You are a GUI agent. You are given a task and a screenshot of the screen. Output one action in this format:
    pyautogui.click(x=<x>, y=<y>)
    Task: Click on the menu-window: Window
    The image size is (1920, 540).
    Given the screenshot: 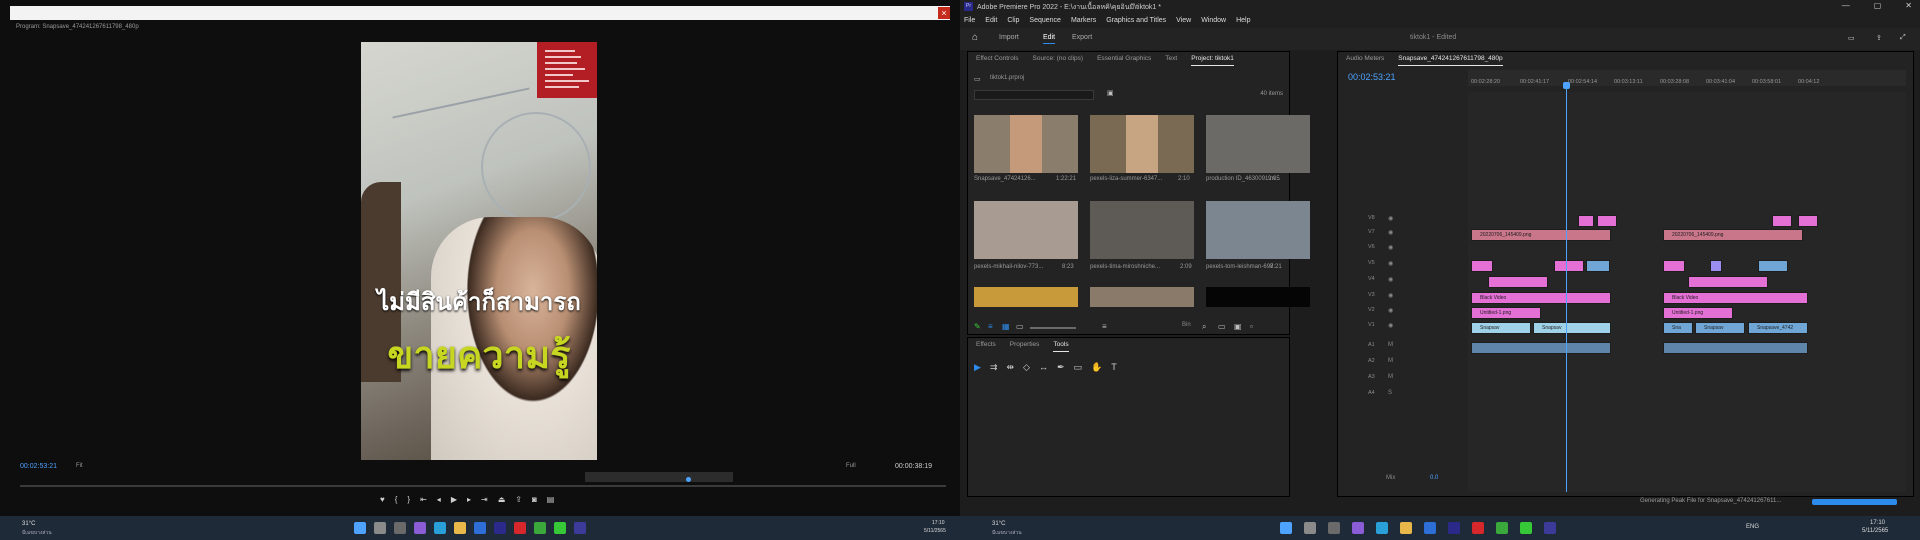 What is the action you would take?
    pyautogui.click(x=1213, y=21)
    